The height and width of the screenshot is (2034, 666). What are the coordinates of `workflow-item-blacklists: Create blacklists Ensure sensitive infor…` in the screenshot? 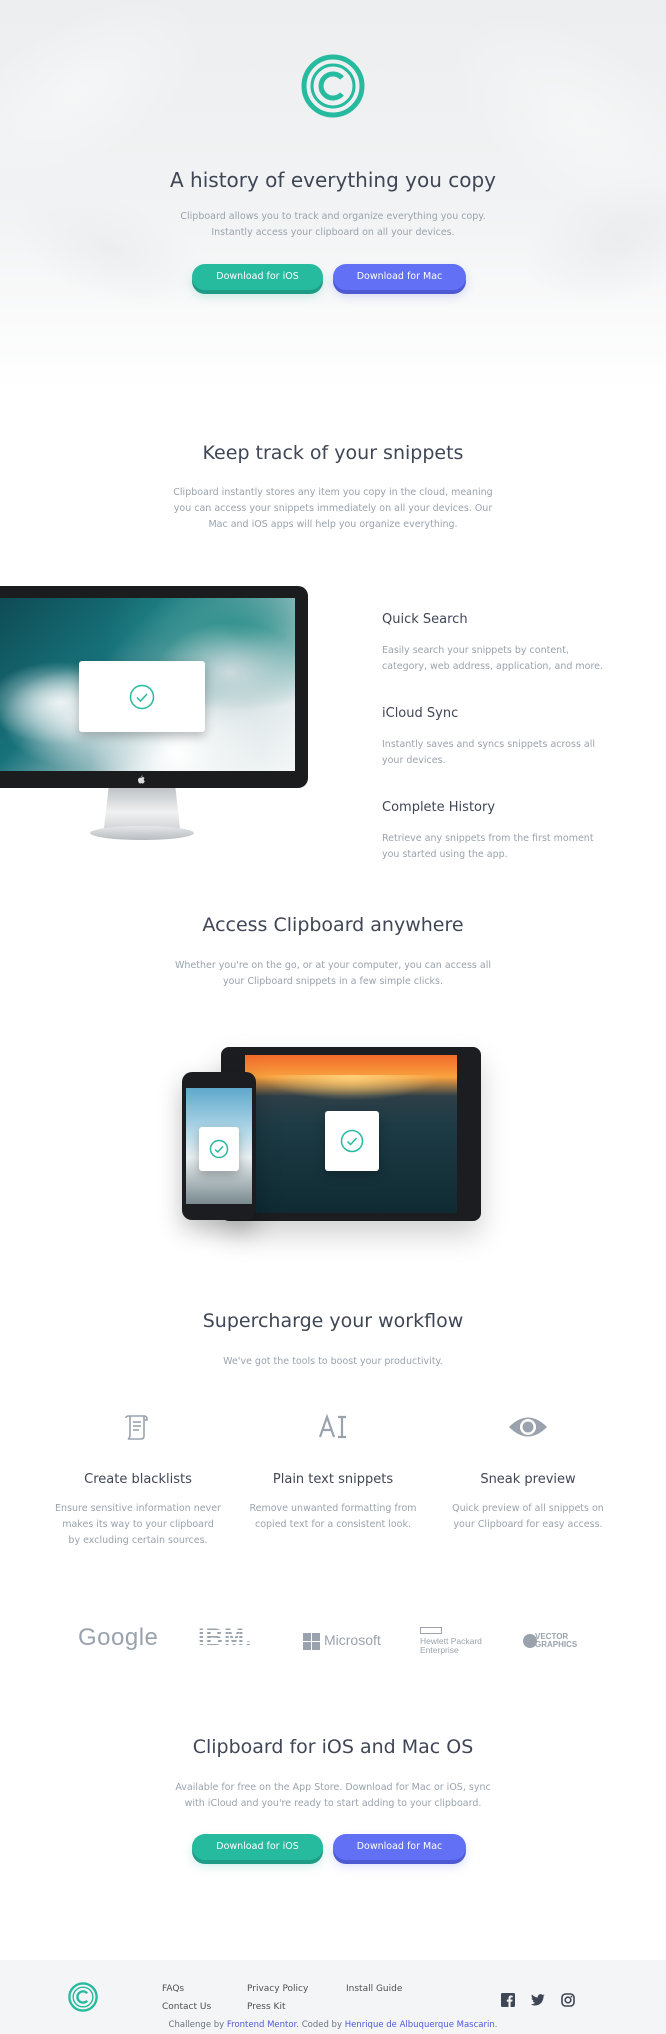 It's located at (138, 1510).